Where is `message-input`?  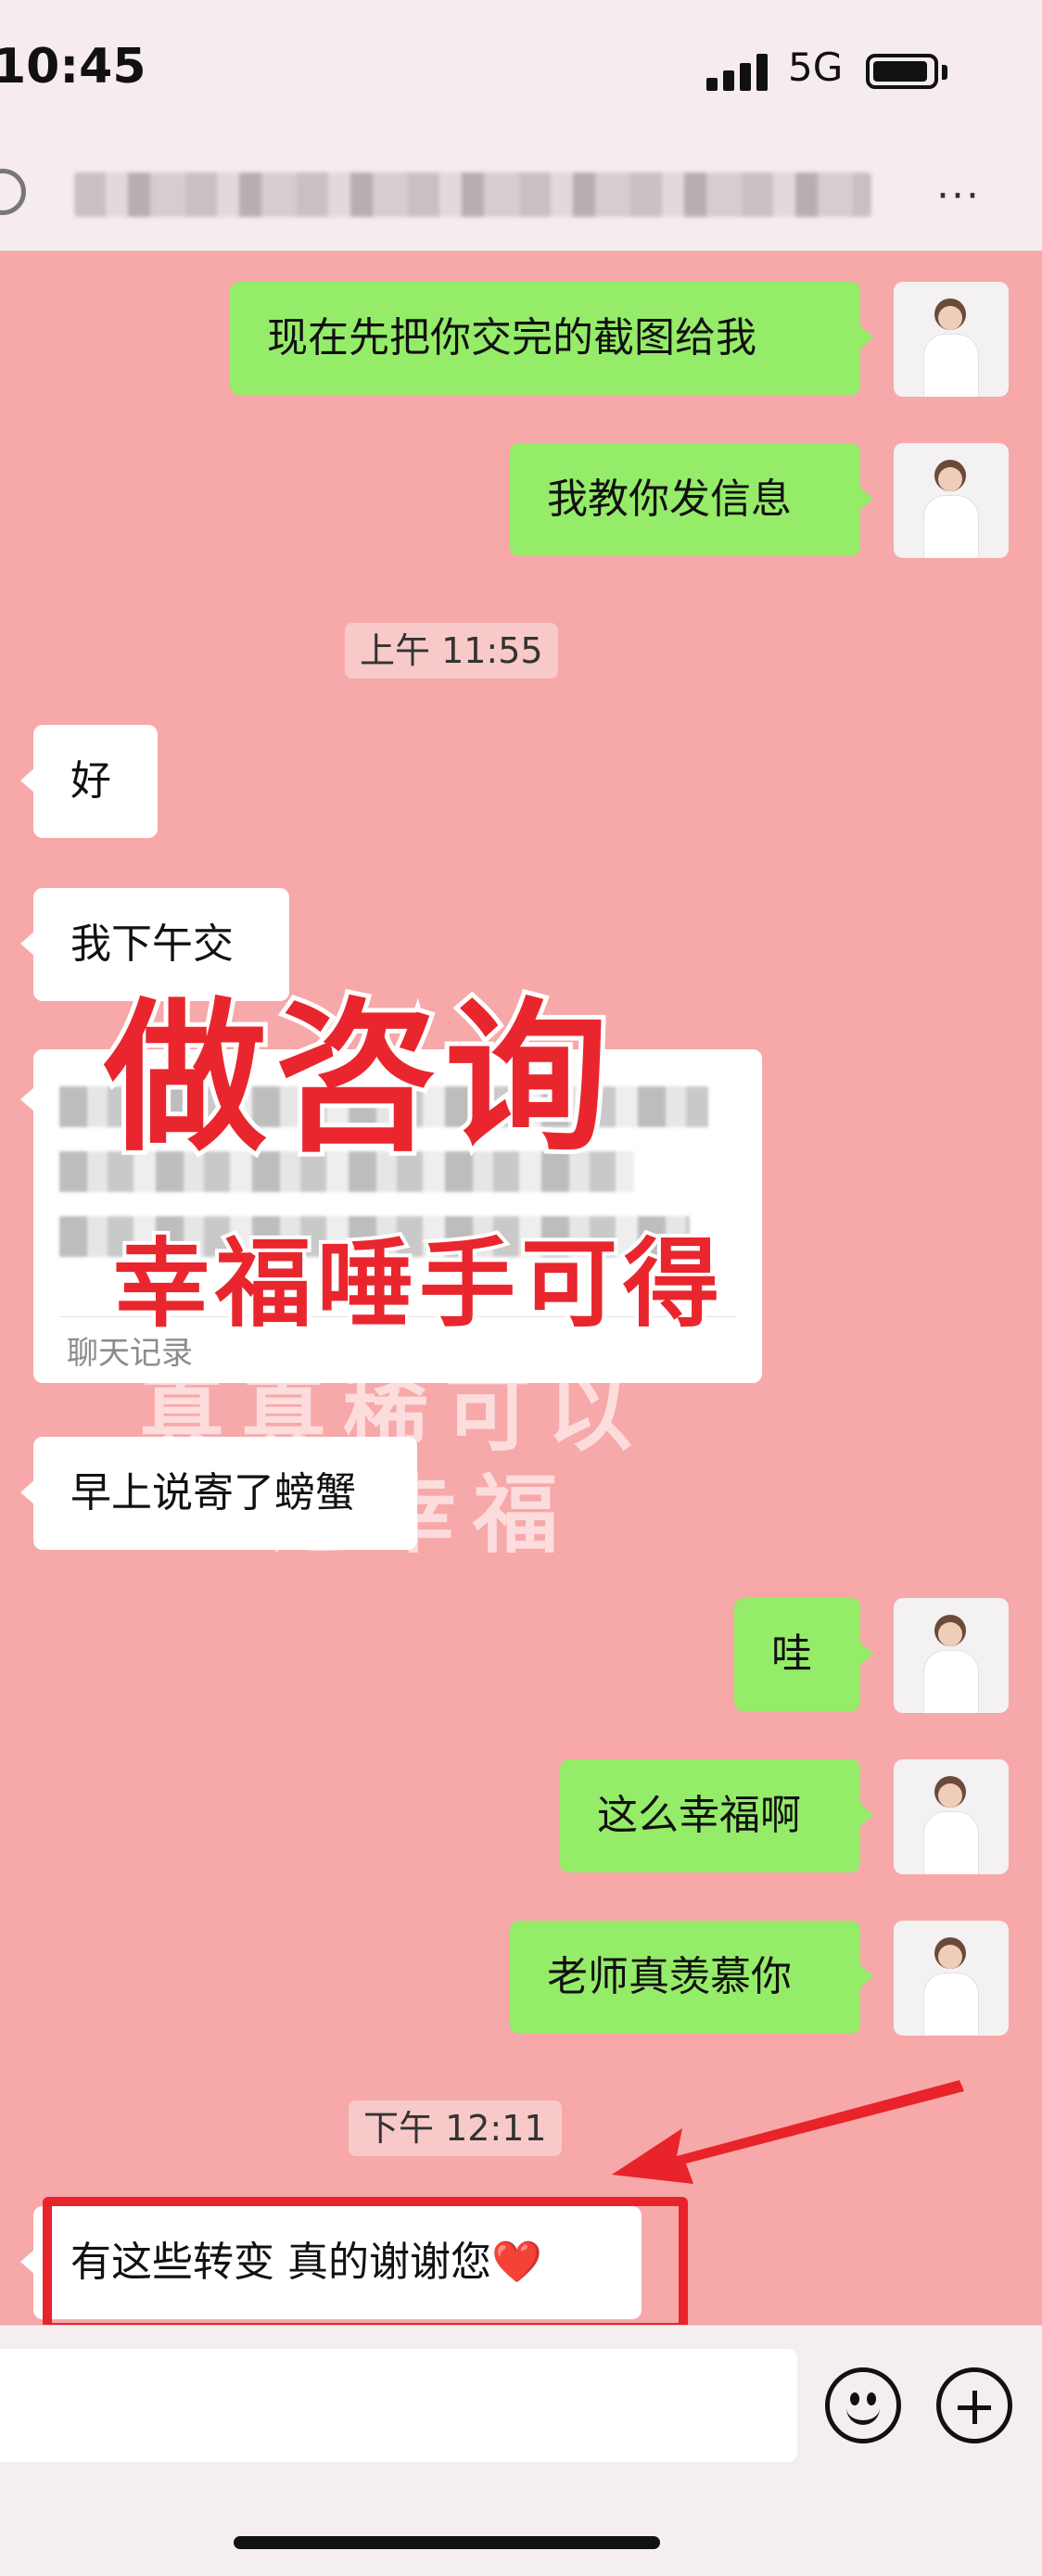
message-input is located at coordinates (398, 2405).